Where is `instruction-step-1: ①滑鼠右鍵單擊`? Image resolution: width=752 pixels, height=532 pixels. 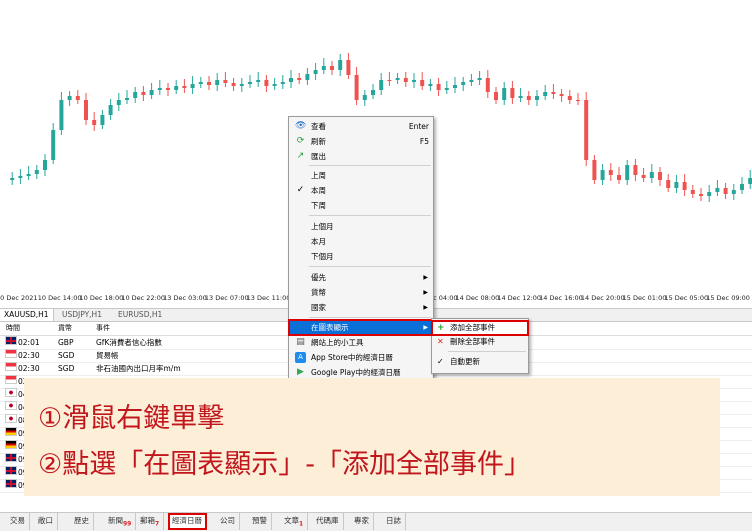 instruction-step-1: ①滑鼠右鍵單擊 is located at coordinates (131, 418).